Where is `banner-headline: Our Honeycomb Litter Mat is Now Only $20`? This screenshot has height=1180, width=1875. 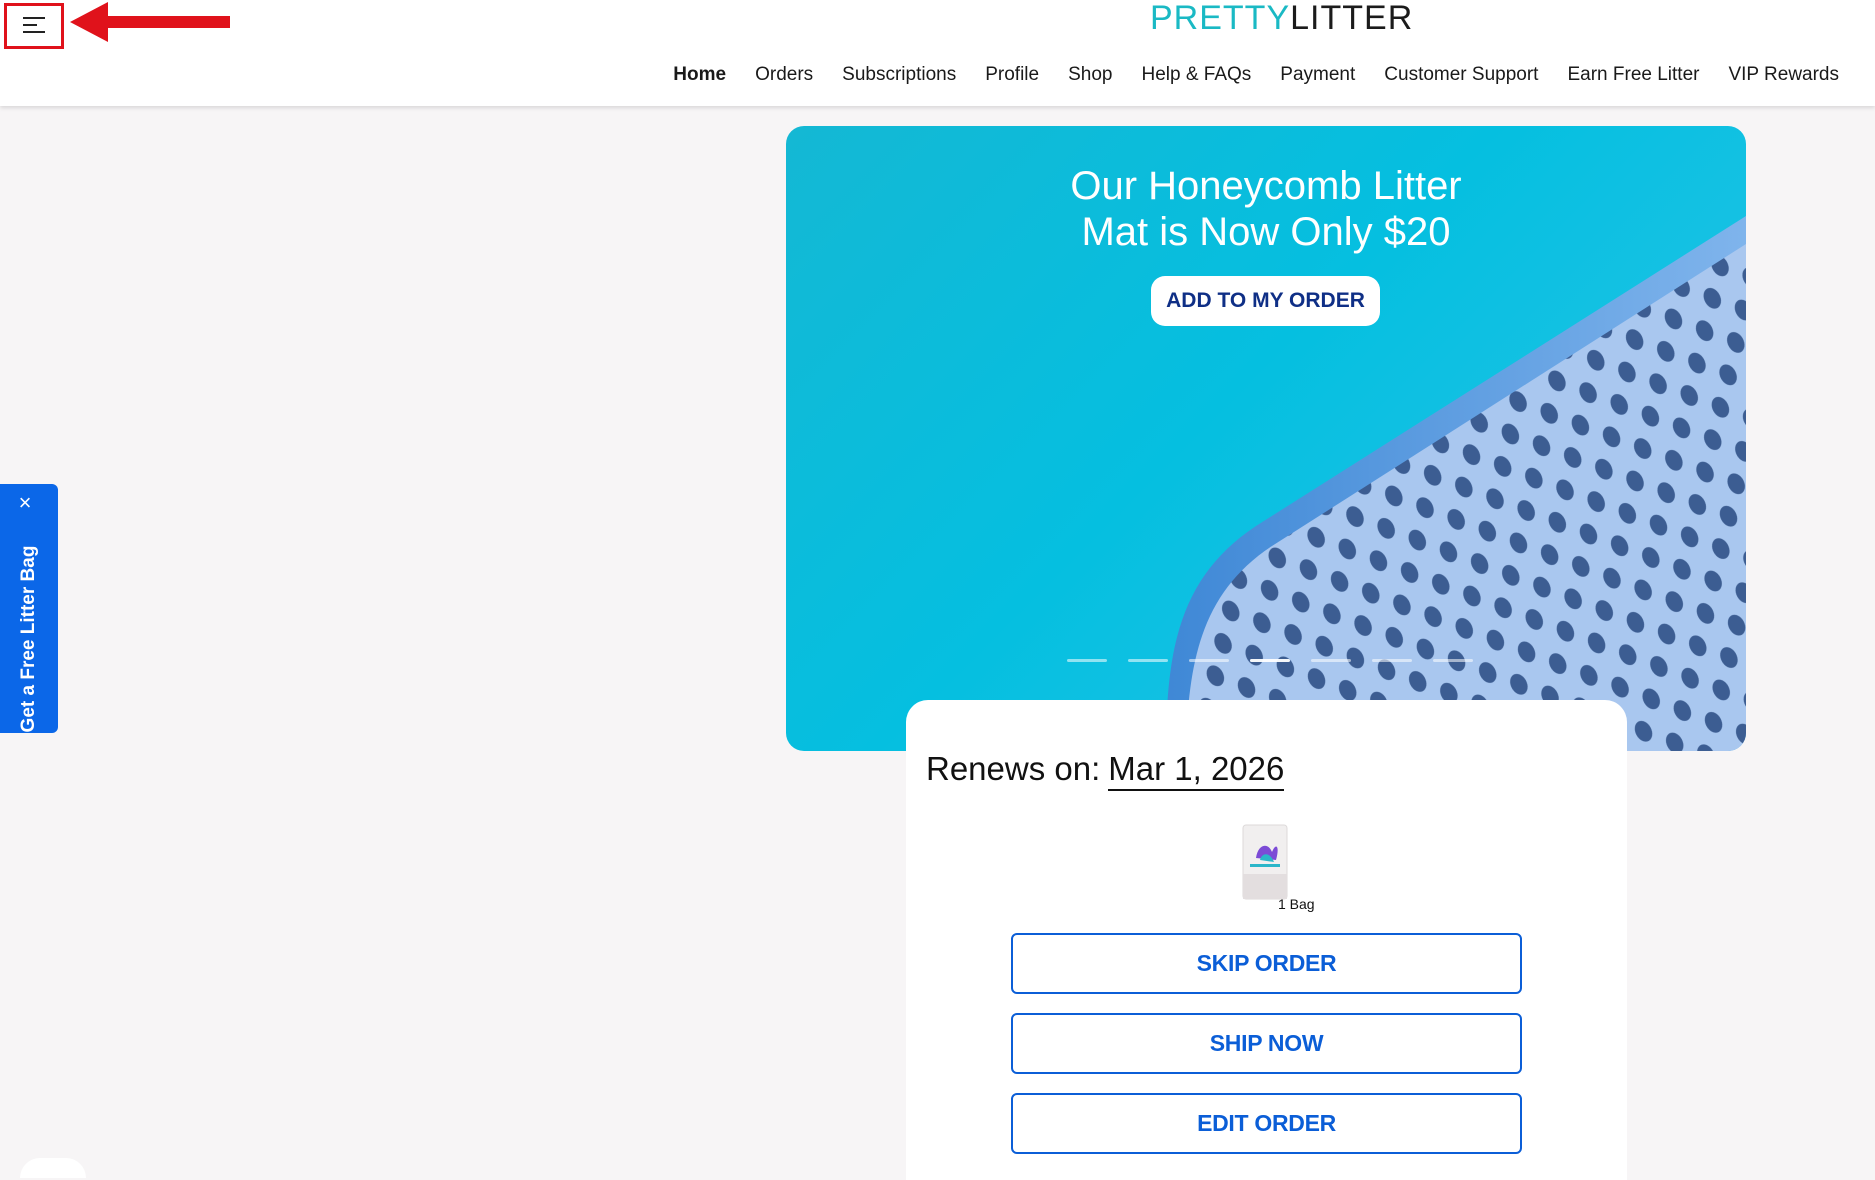 banner-headline: Our Honeycomb Litter Mat is Now Only $20 is located at coordinates (1266, 209).